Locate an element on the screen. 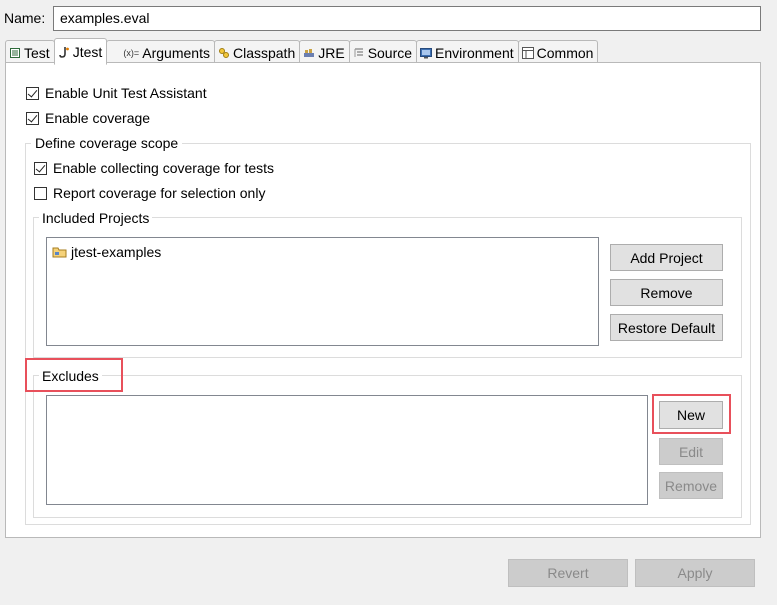  revert-button: Revert is located at coordinates (568, 573).